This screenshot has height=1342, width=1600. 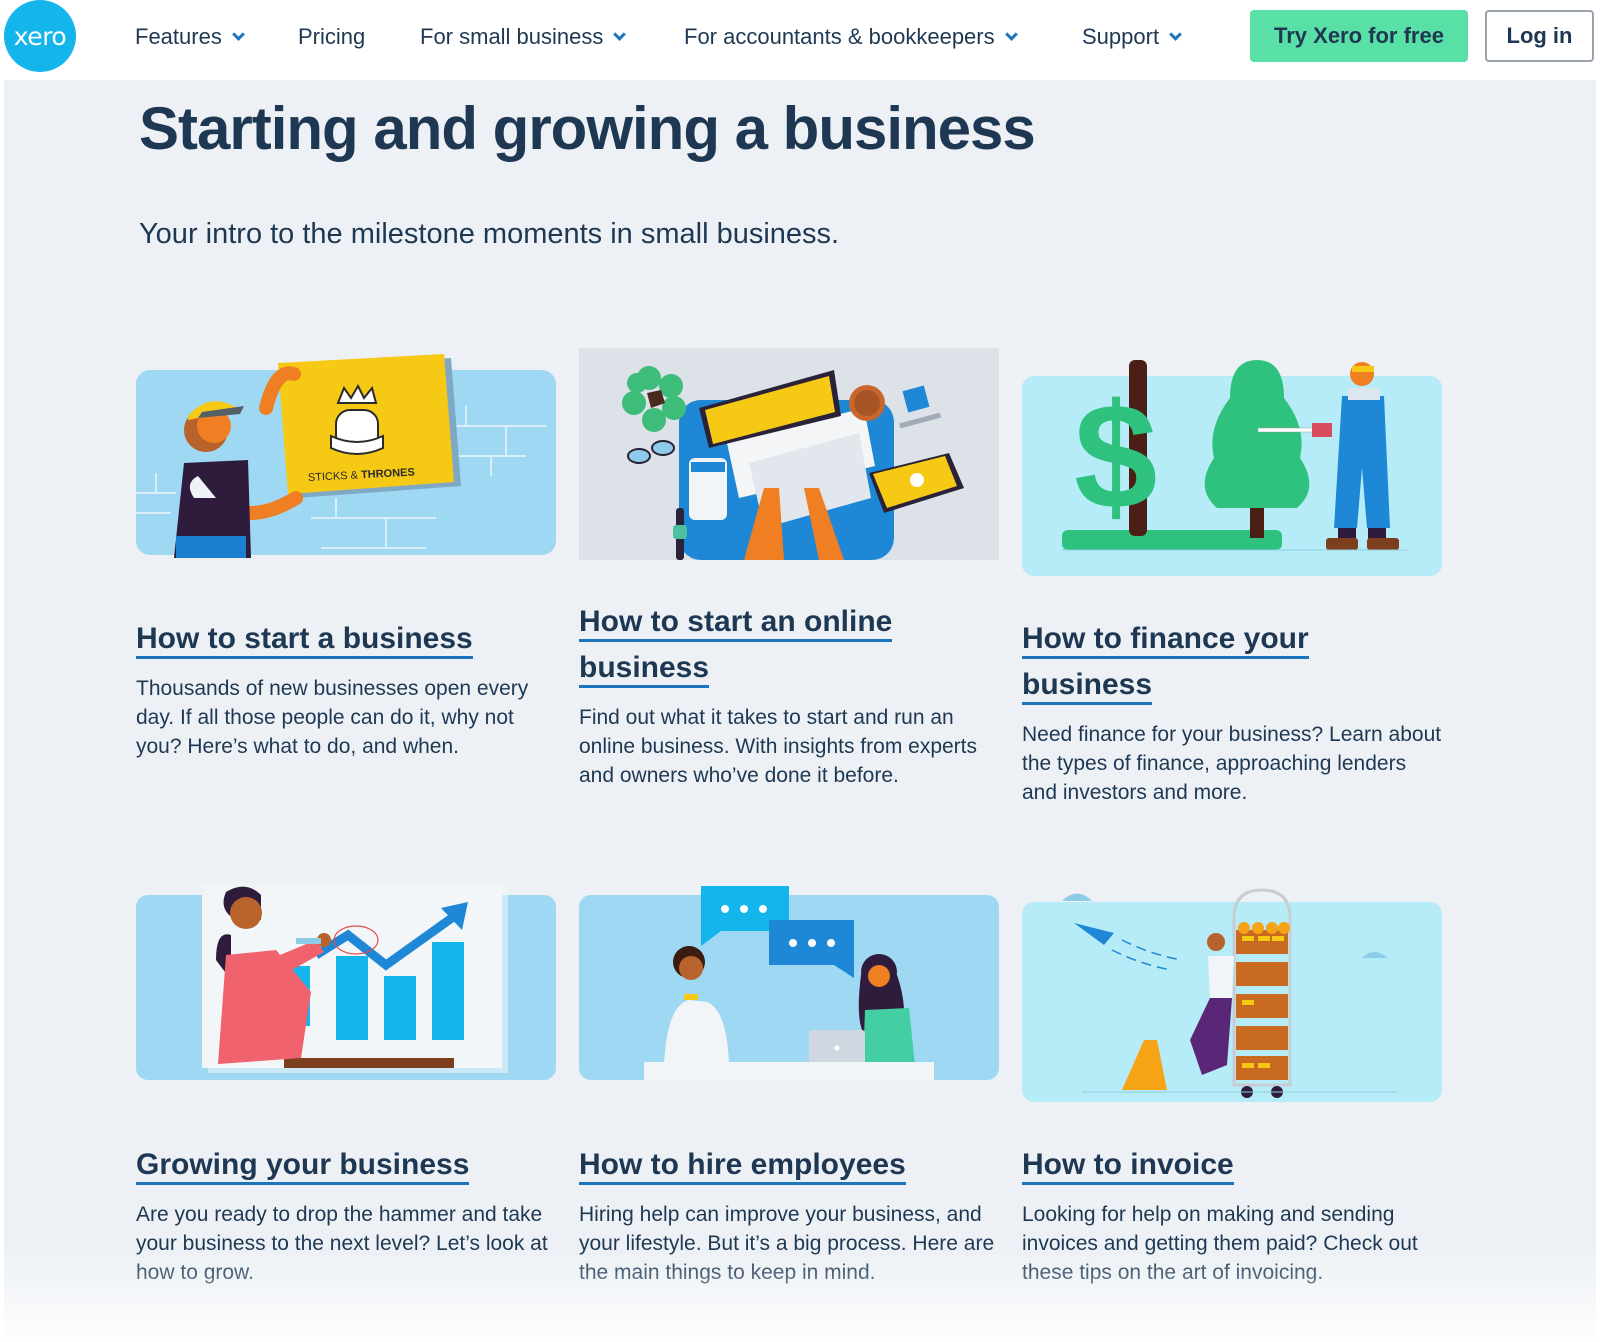 I want to click on nav-features: Features, so click(x=190, y=37).